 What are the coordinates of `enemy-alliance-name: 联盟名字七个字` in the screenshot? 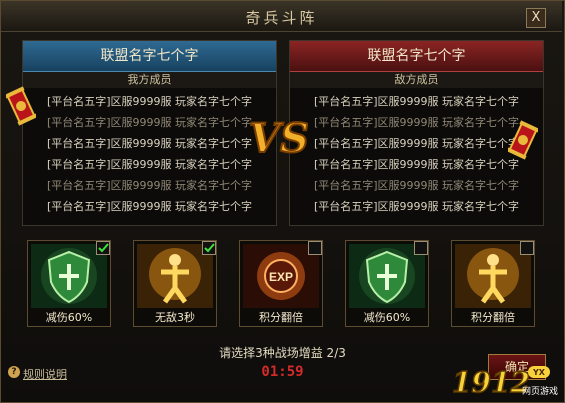 It's located at (416, 56).